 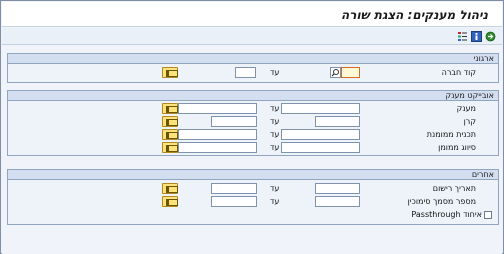 What do you see at coordinates (320, 134) in the screenshot?
I see `sponsored-program-from-input` at bounding box center [320, 134].